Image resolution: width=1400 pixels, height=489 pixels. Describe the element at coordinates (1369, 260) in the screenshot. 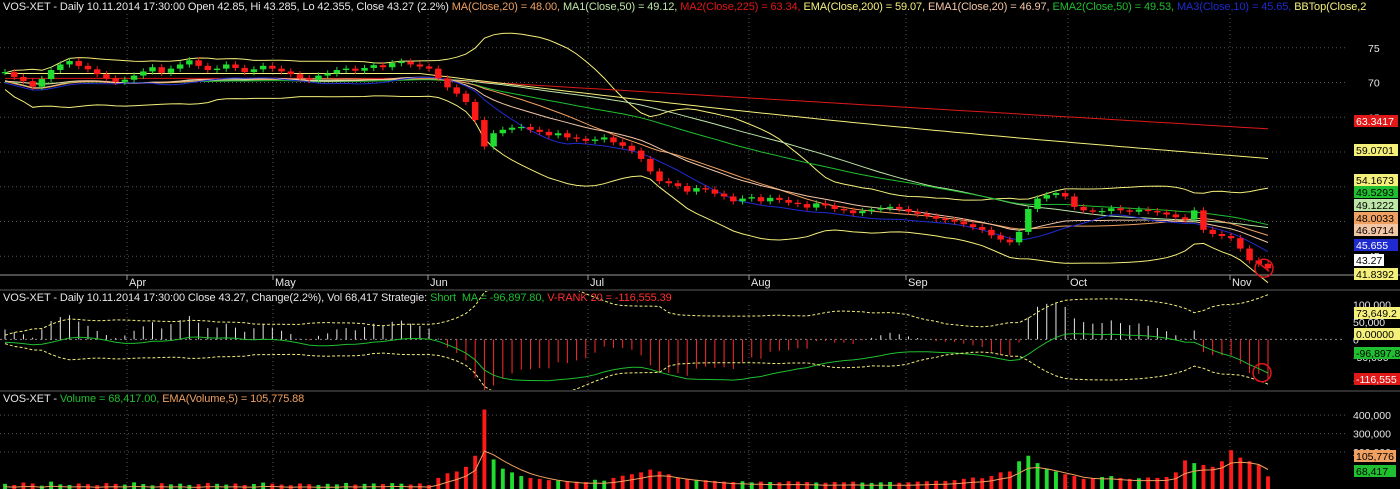

I see `price-badge-8: 43.27` at that location.